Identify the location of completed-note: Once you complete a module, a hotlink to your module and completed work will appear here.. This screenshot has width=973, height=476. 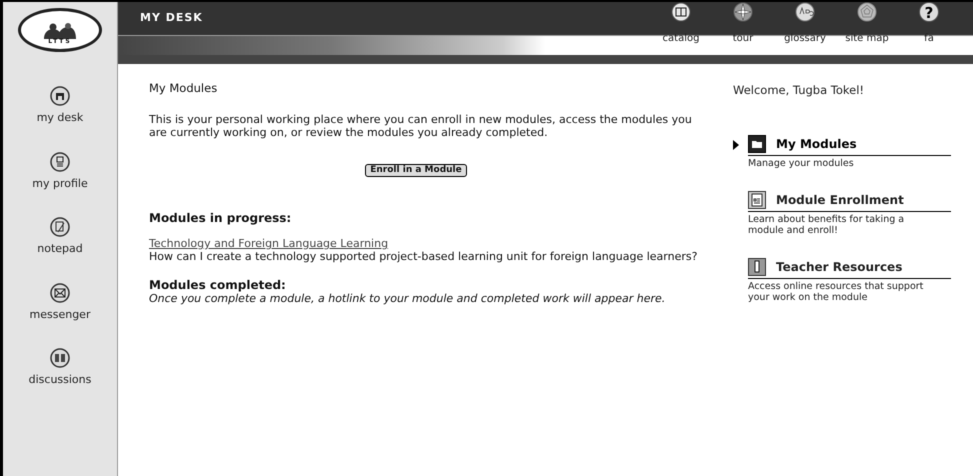
(407, 298).